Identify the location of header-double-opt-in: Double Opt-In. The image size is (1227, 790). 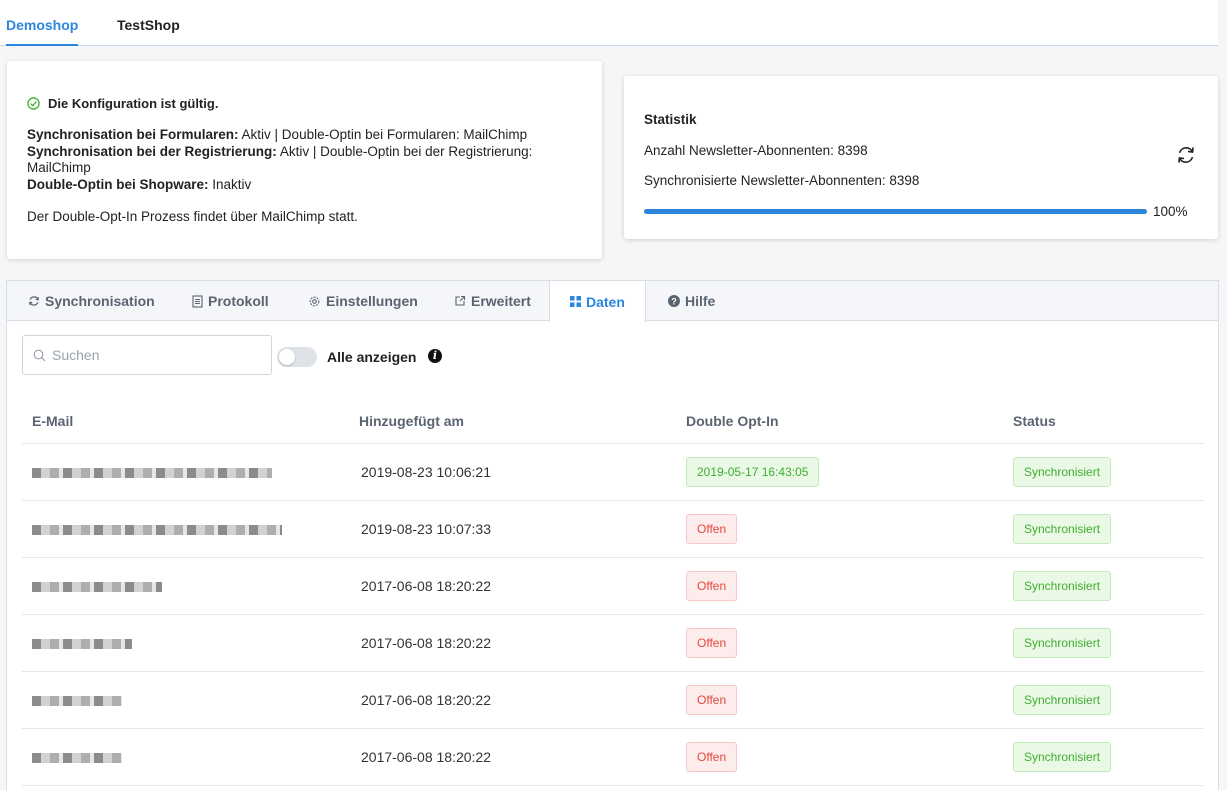
(839, 421).